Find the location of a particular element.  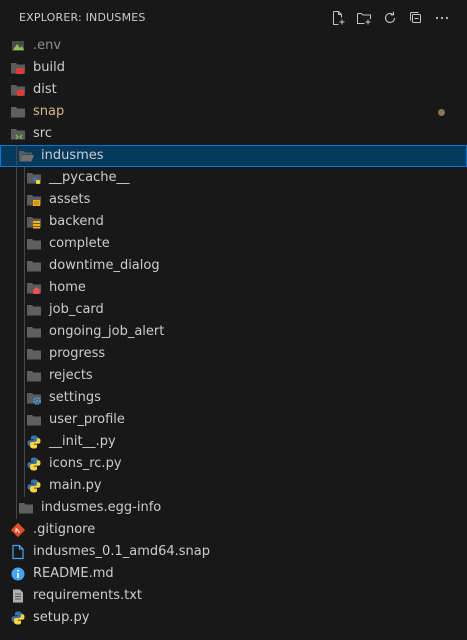

src-folder-icon is located at coordinates (18, 134).